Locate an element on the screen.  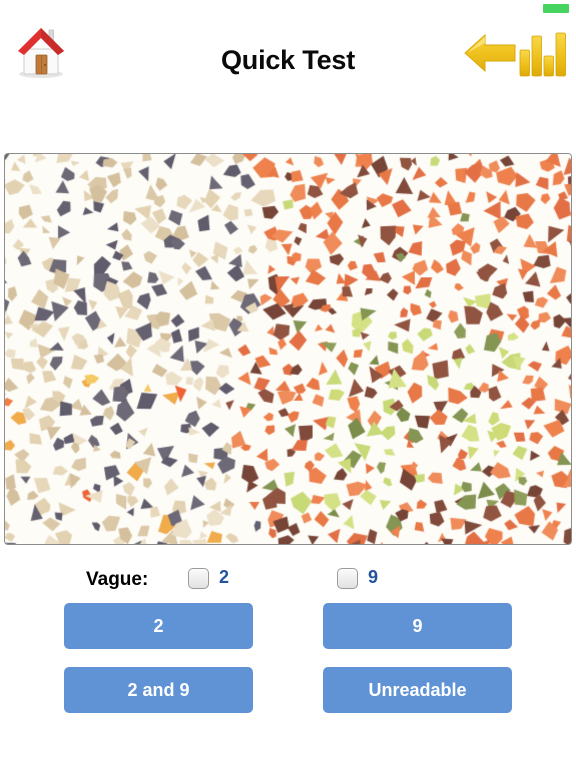
answer-button-unreadable: Unreadable is located at coordinates (417, 690).